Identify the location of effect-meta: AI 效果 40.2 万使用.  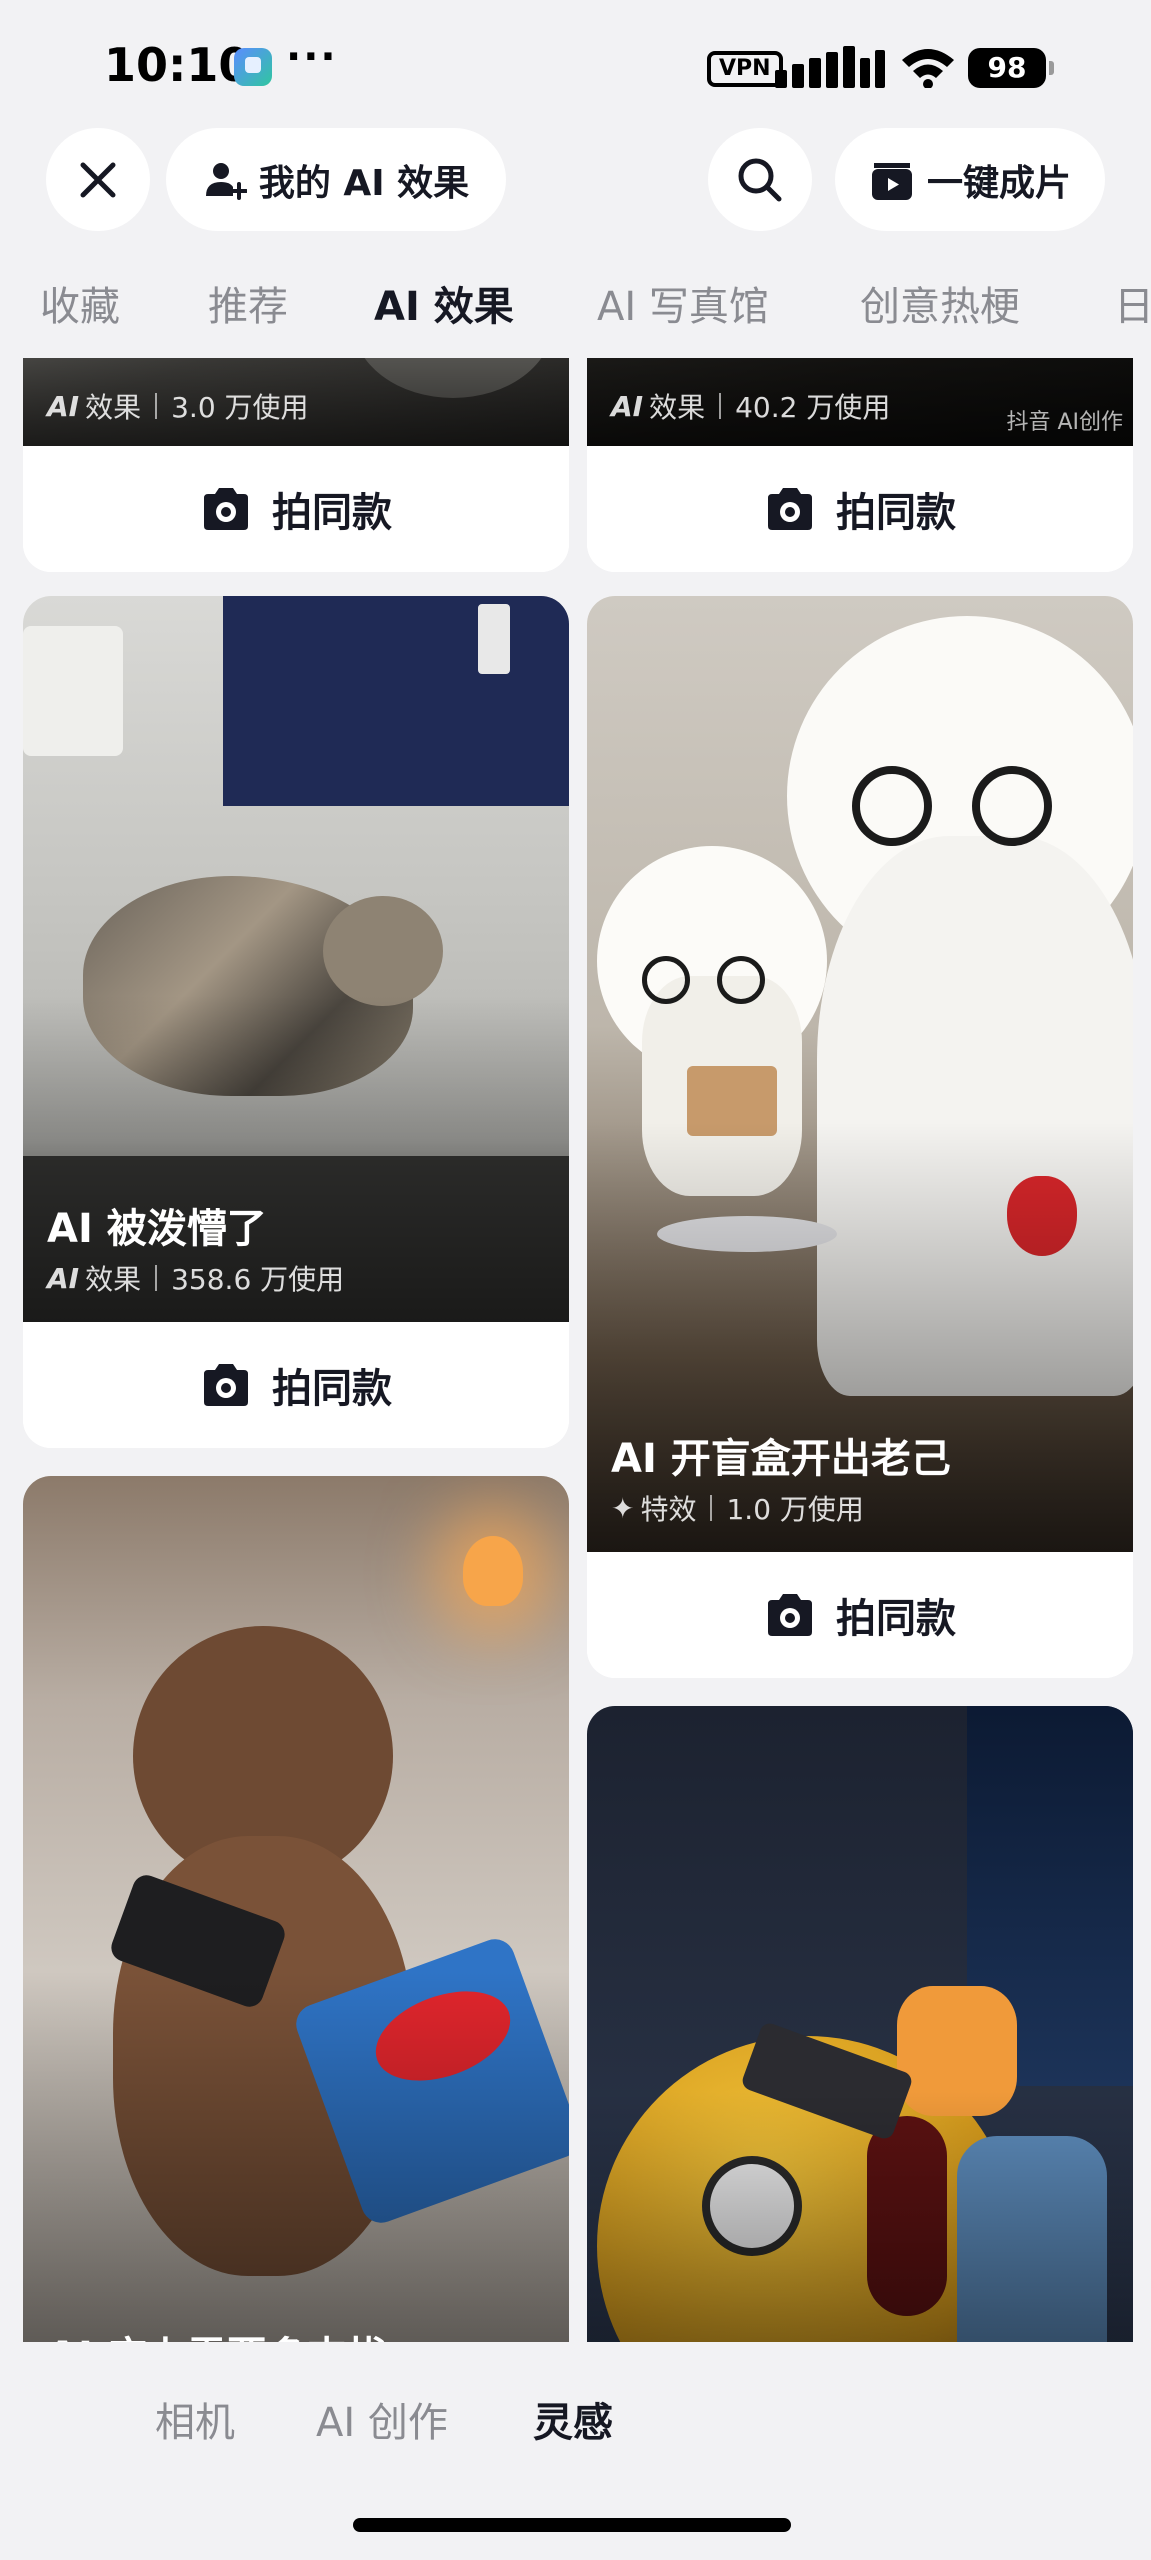
(750, 406).